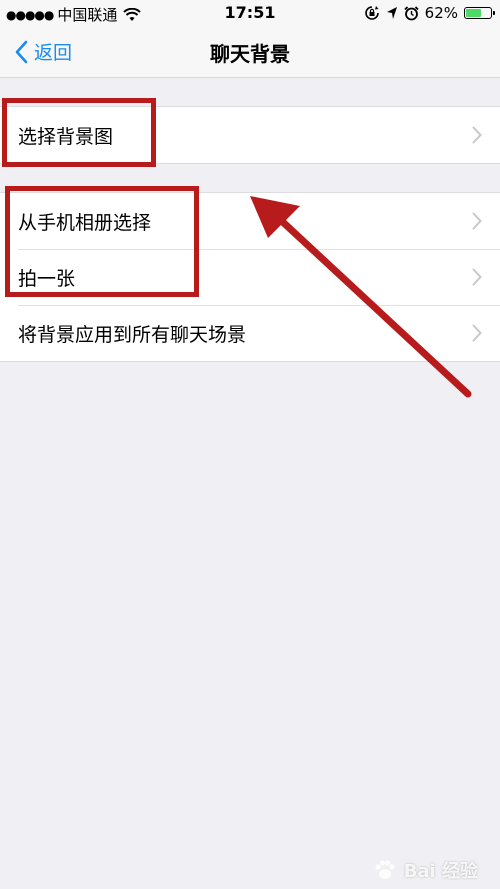  Describe the element at coordinates (250, 14) in the screenshot. I see `status-bar: ●●●●● 中国联通 17:51 62%` at that location.